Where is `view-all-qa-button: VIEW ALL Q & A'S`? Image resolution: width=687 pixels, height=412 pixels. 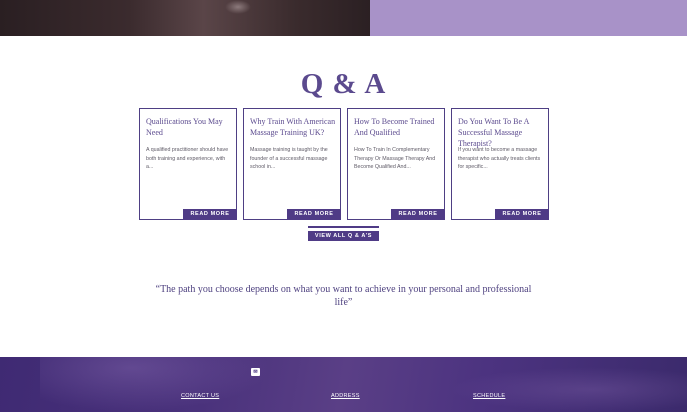 view-all-qa-button: VIEW ALL Q & A'S is located at coordinates (343, 236).